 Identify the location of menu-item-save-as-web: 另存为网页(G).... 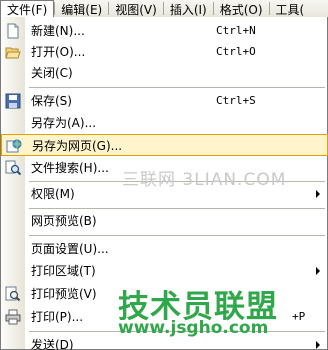
(164, 145).